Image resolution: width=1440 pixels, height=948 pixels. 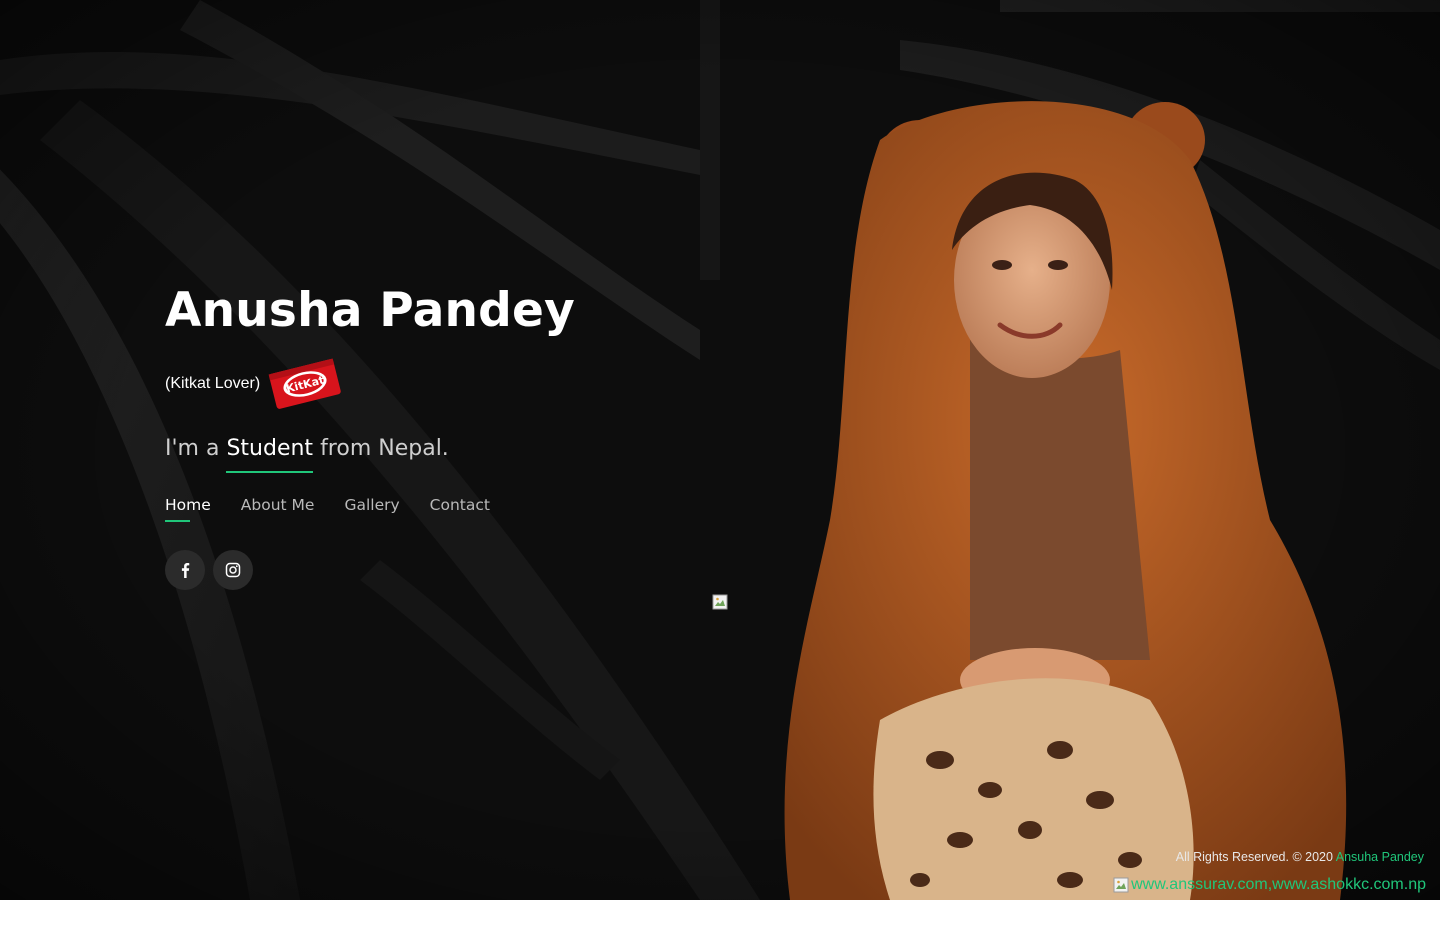 What do you see at coordinates (192, 448) in the screenshot?
I see `intro-prefix: I'm a` at bounding box center [192, 448].